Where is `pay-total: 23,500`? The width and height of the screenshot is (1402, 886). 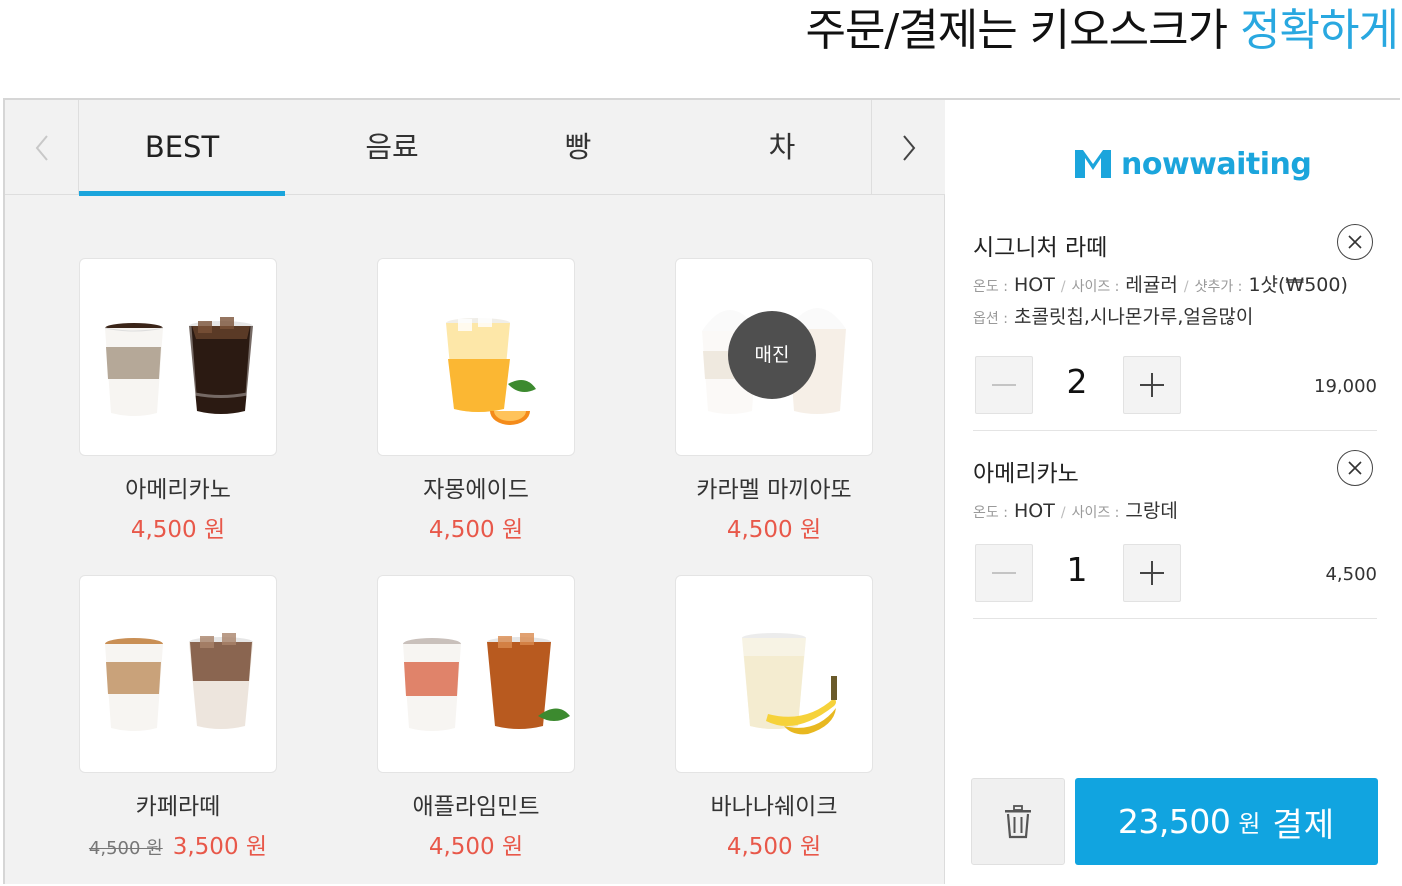
pay-total: 23,500 is located at coordinates (1174, 821).